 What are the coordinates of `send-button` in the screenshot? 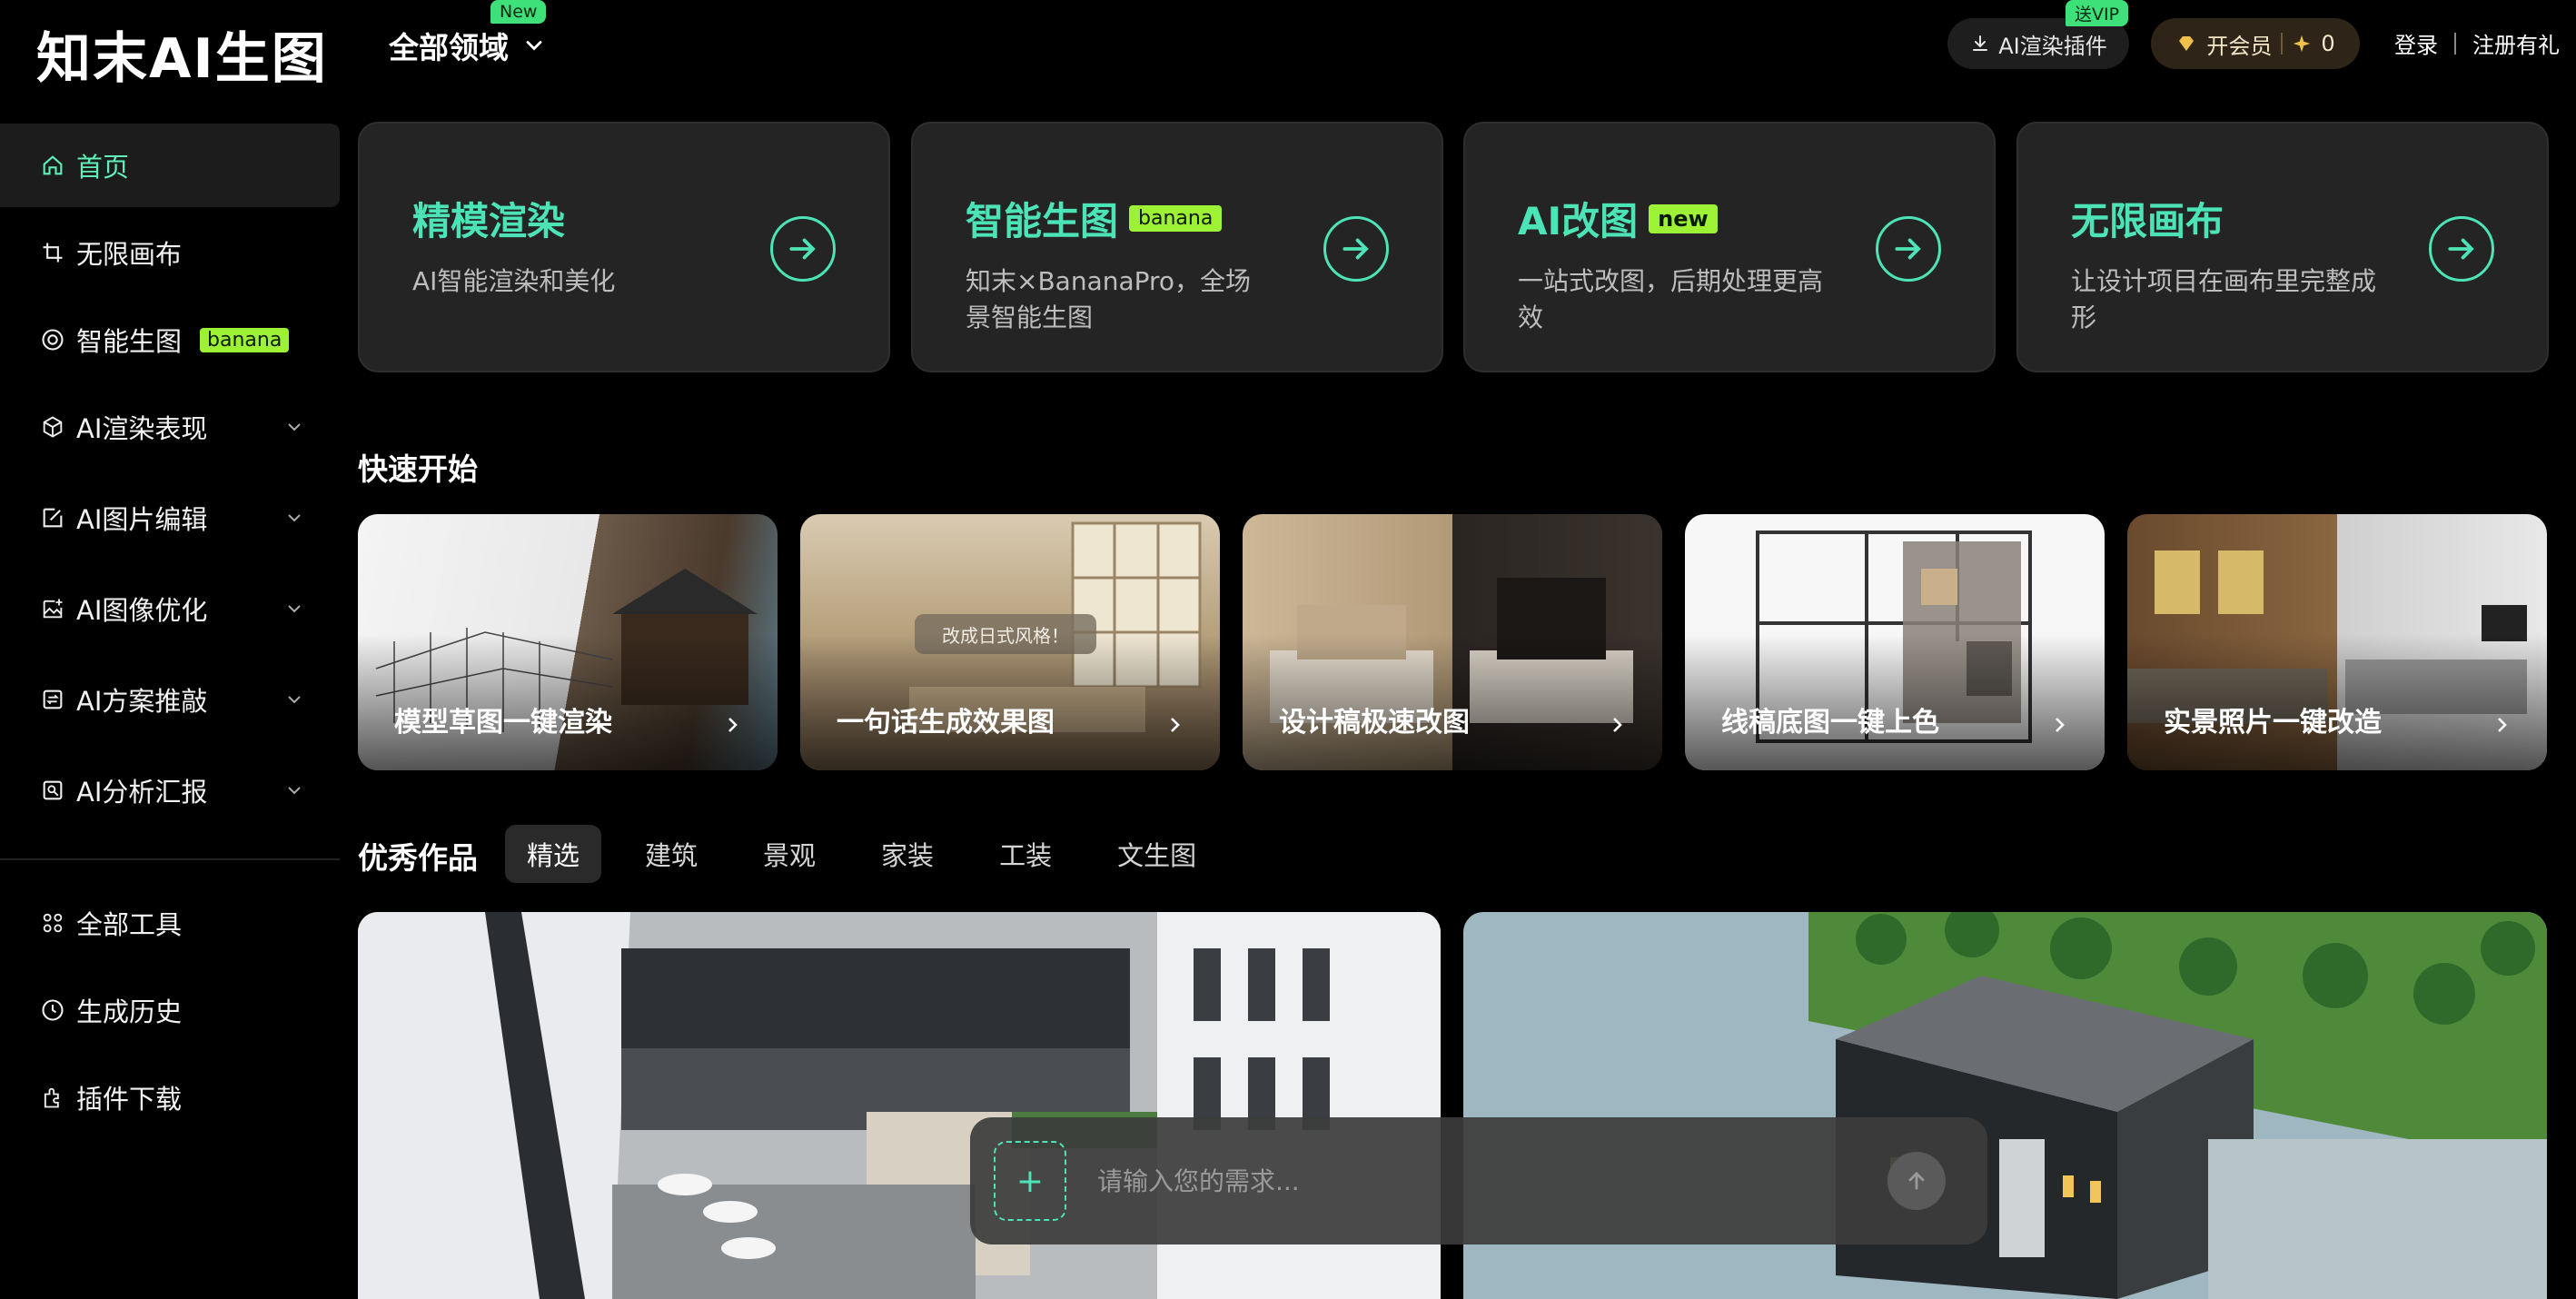 It's located at (1916, 1181).